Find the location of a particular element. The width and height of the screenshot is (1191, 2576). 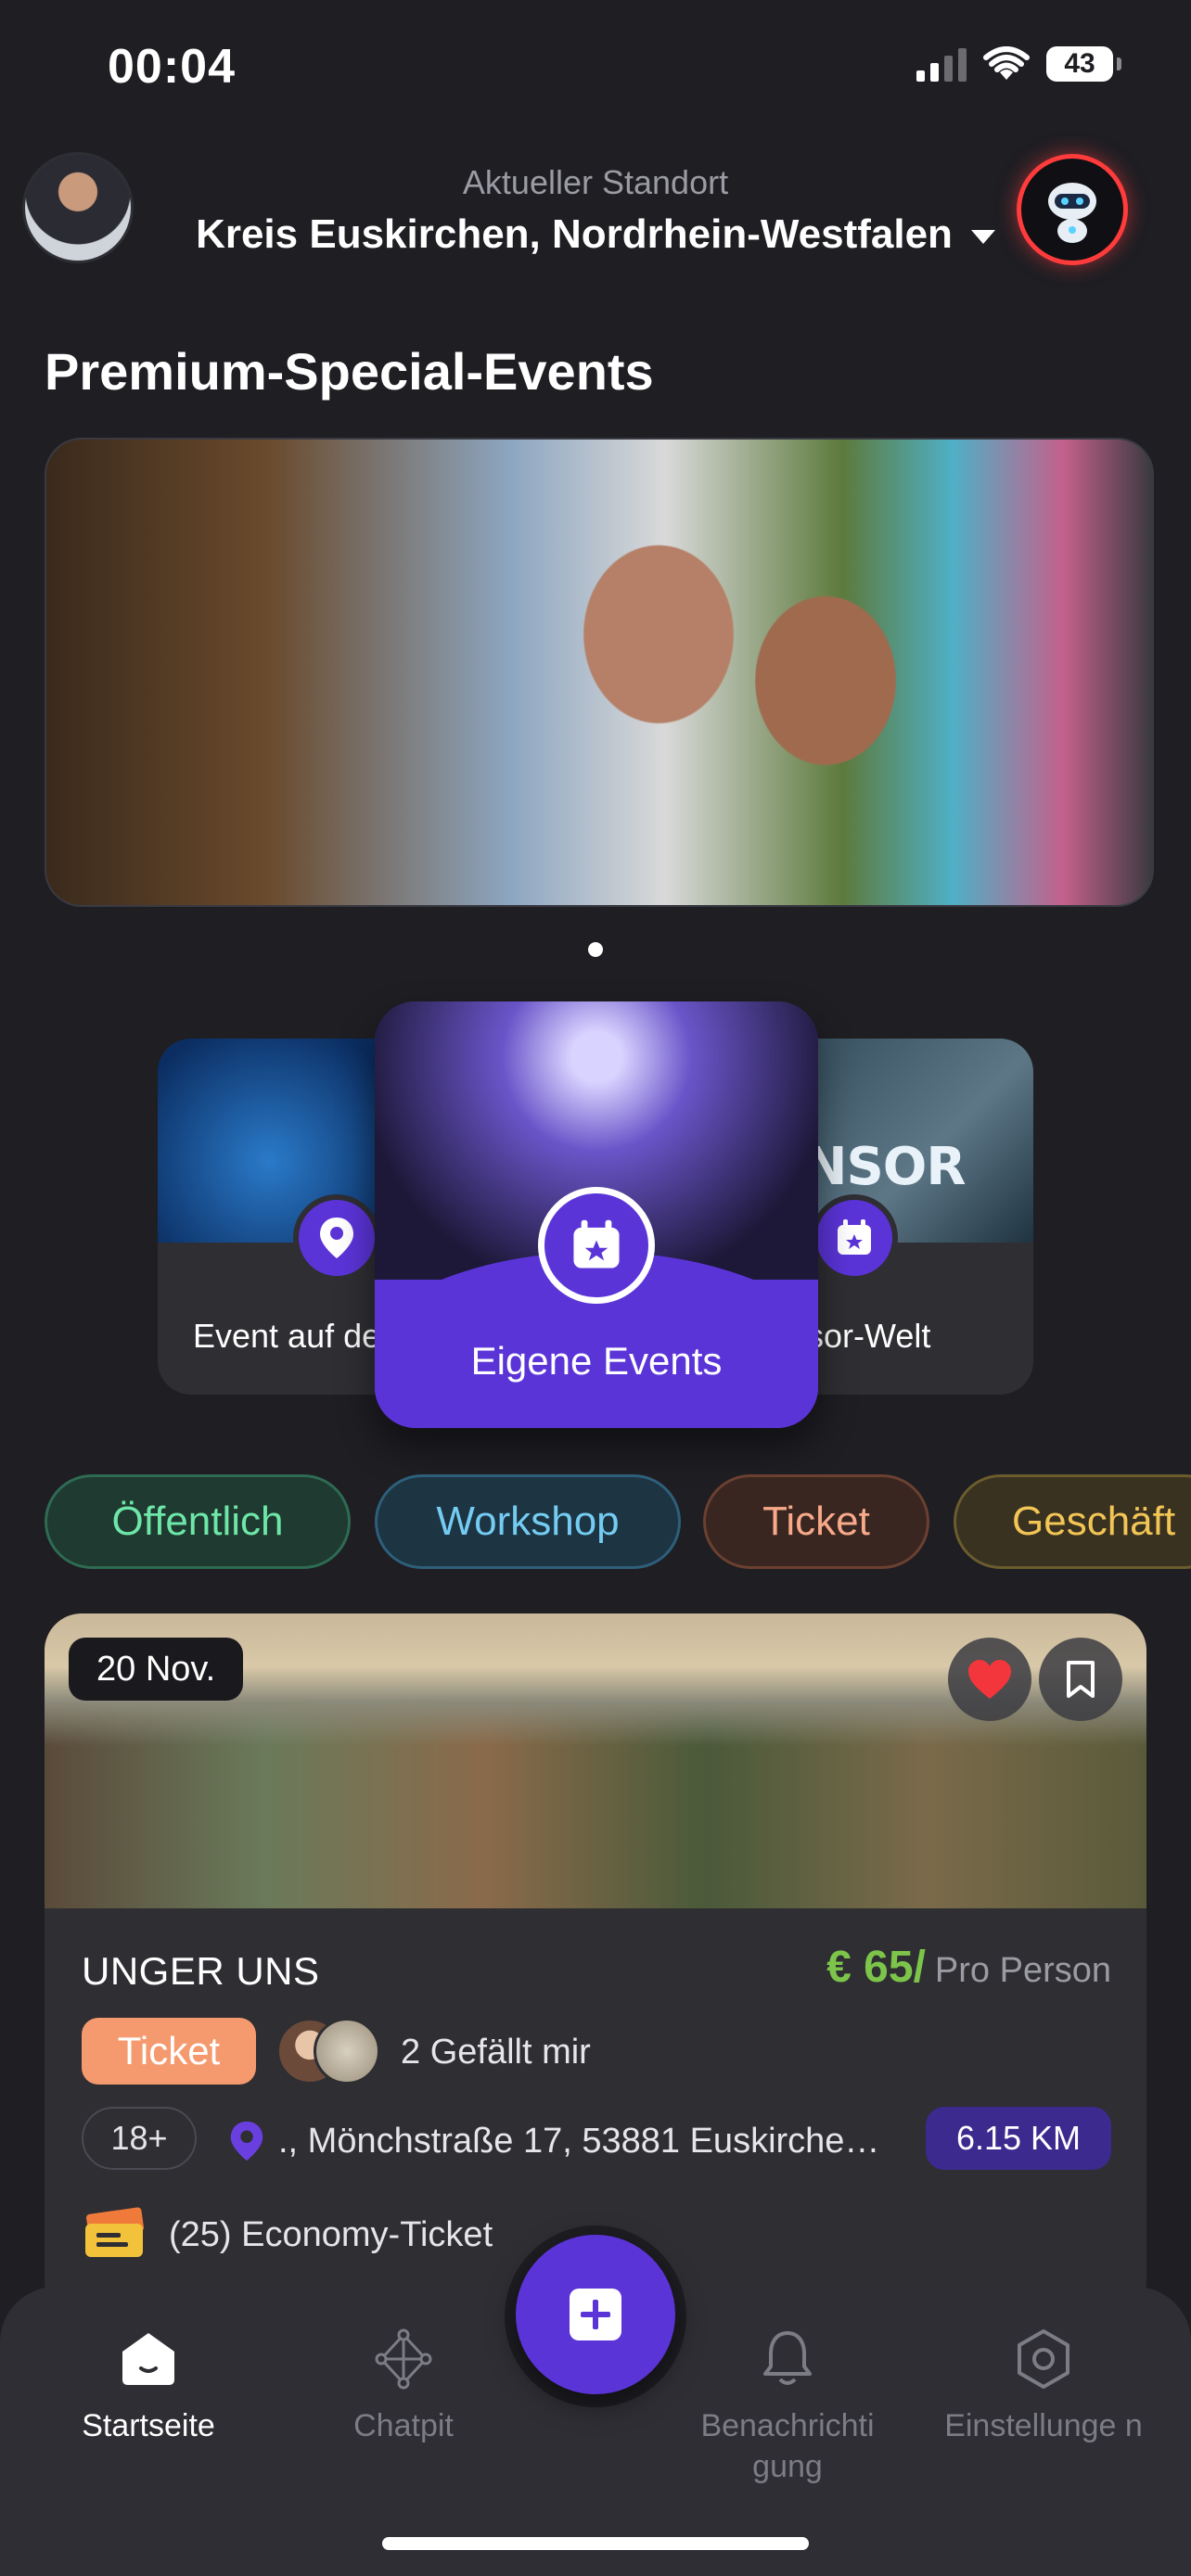

wifi-icon is located at coordinates (1007, 63).